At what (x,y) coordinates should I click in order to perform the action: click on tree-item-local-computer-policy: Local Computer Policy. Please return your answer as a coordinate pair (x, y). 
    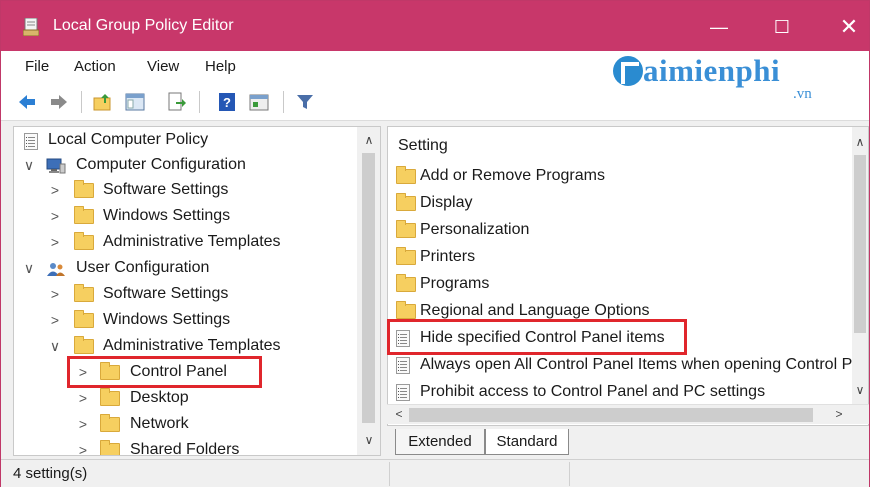
    Looking at the image, I should click on (184, 141).